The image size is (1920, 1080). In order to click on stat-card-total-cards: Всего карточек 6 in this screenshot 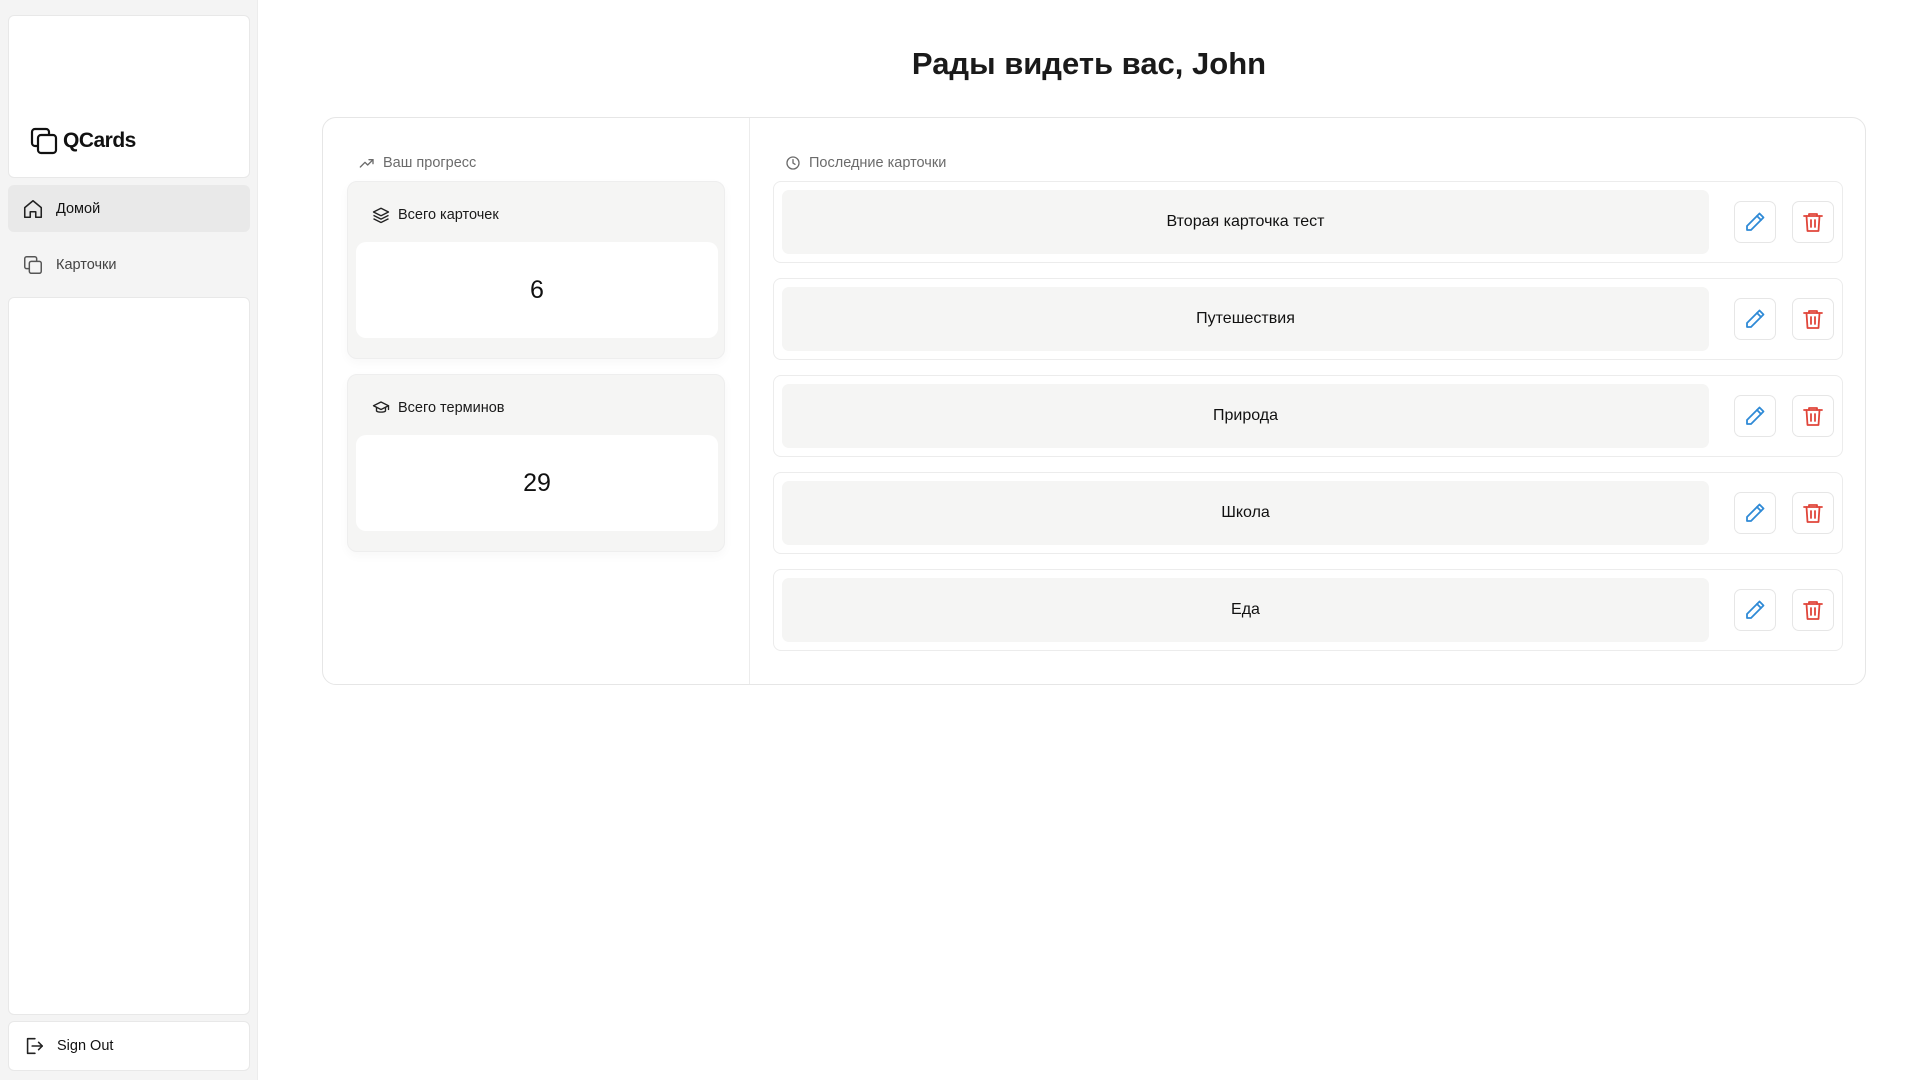, I will do `click(536, 270)`.